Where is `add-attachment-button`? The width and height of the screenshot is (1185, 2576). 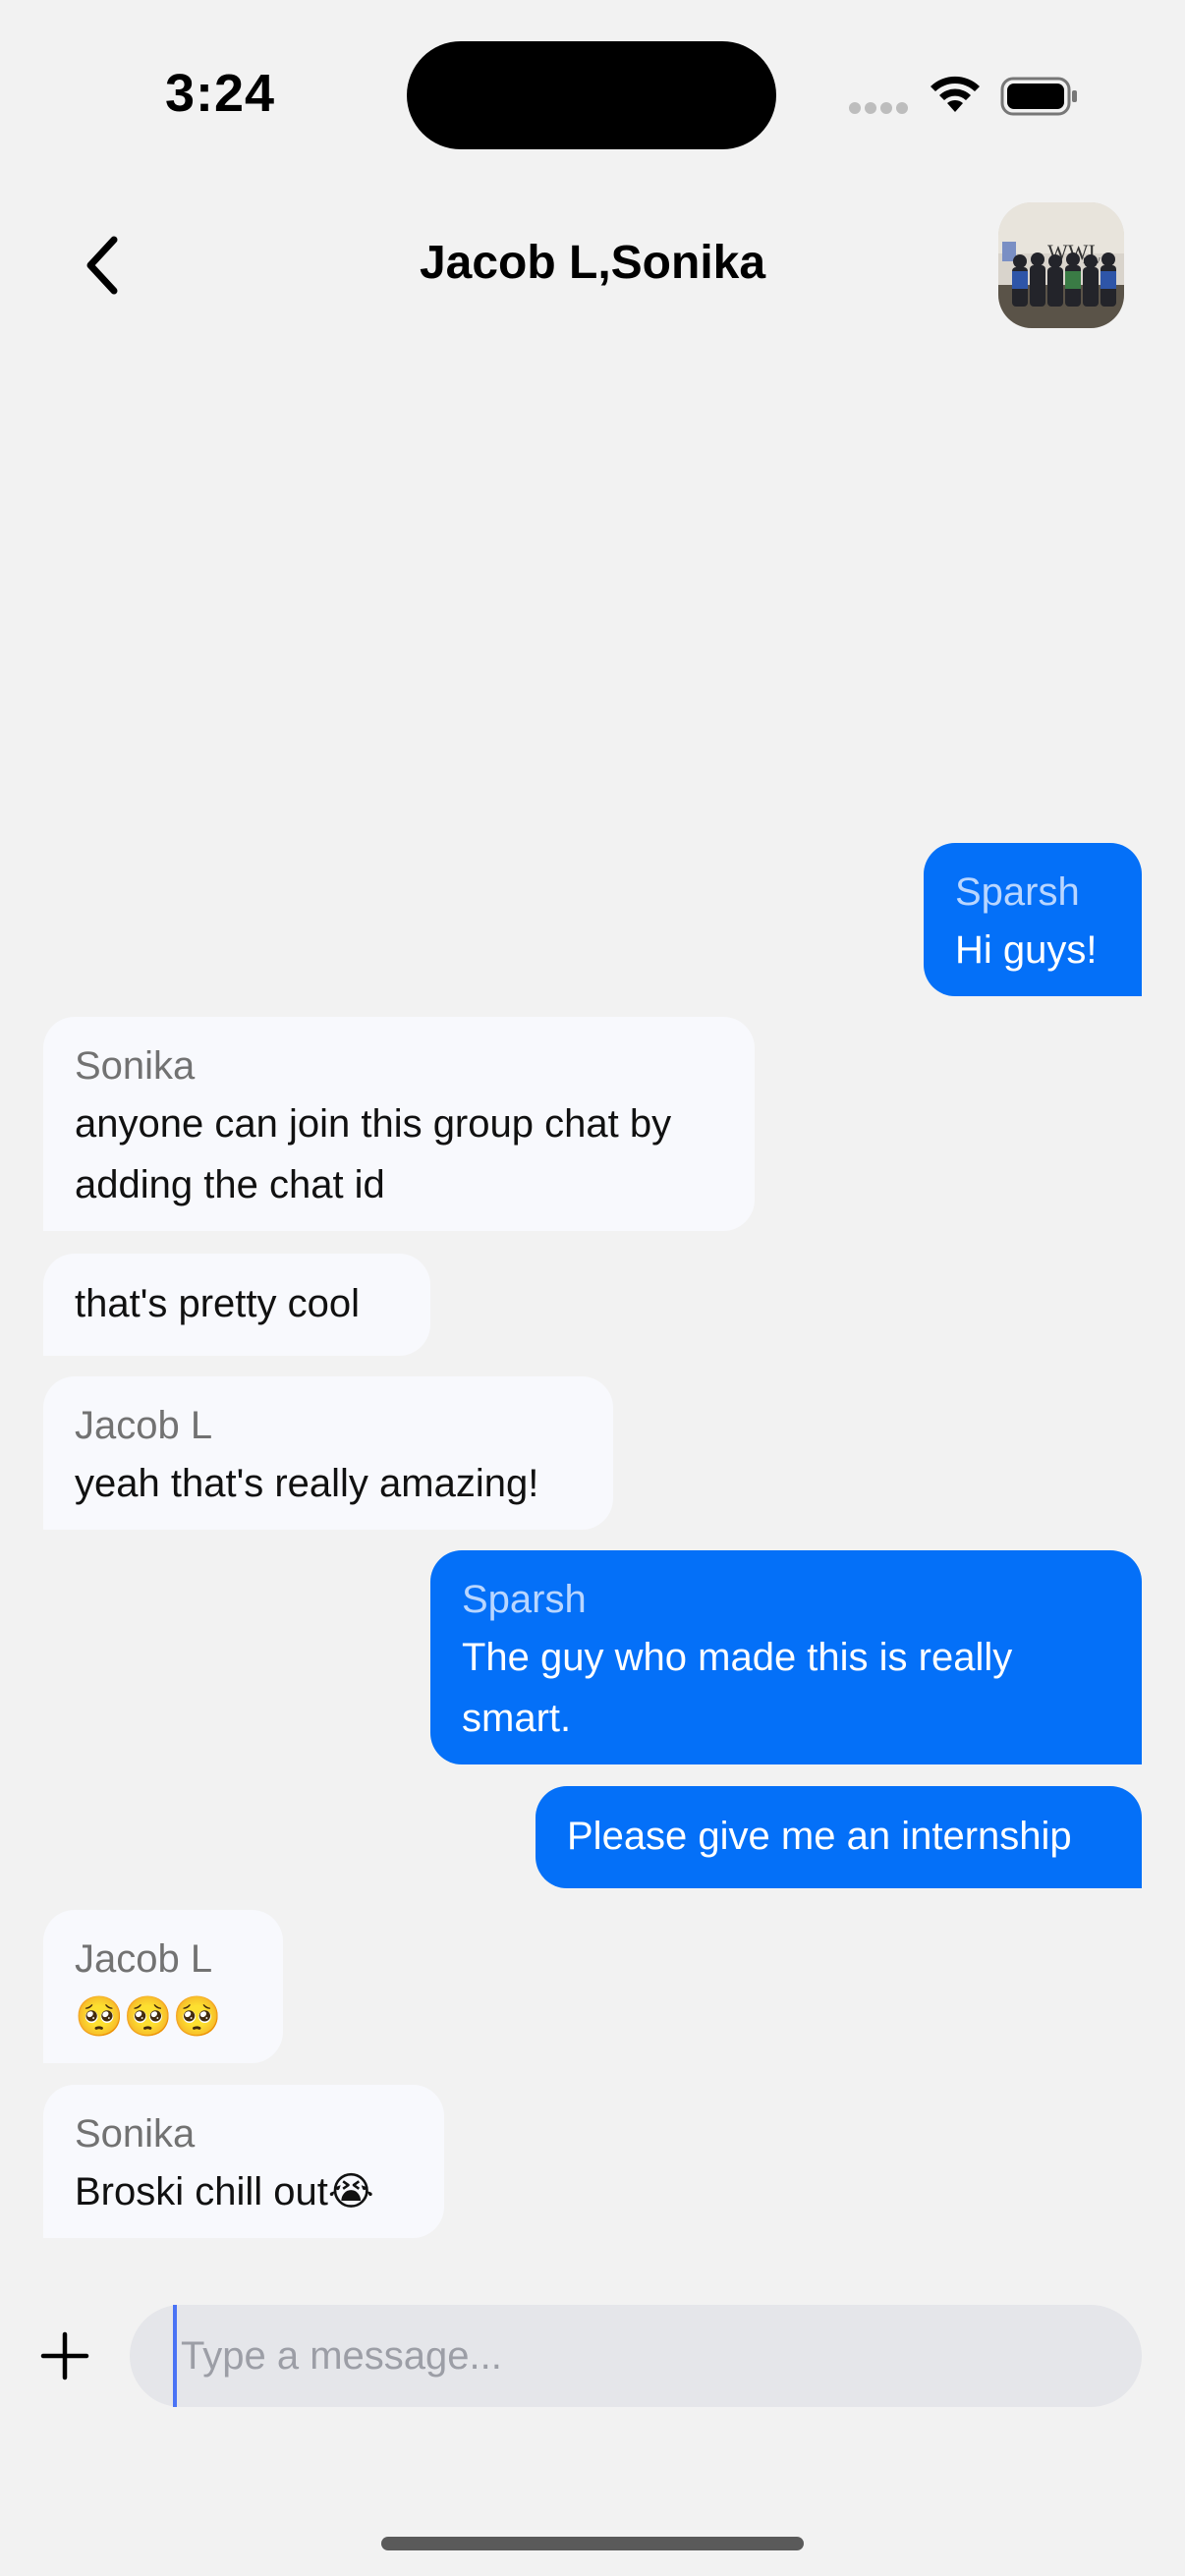
add-attachment-button is located at coordinates (65, 2355).